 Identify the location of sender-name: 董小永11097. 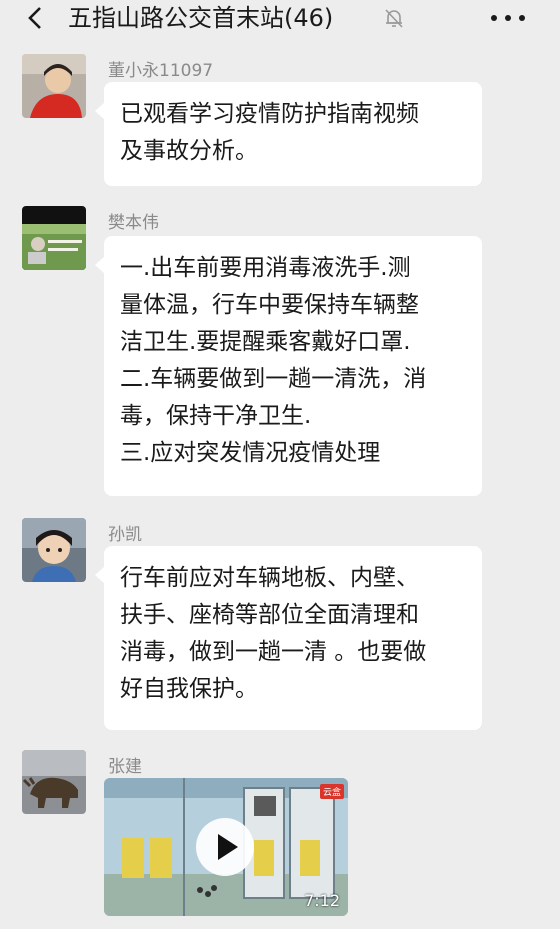
(161, 71).